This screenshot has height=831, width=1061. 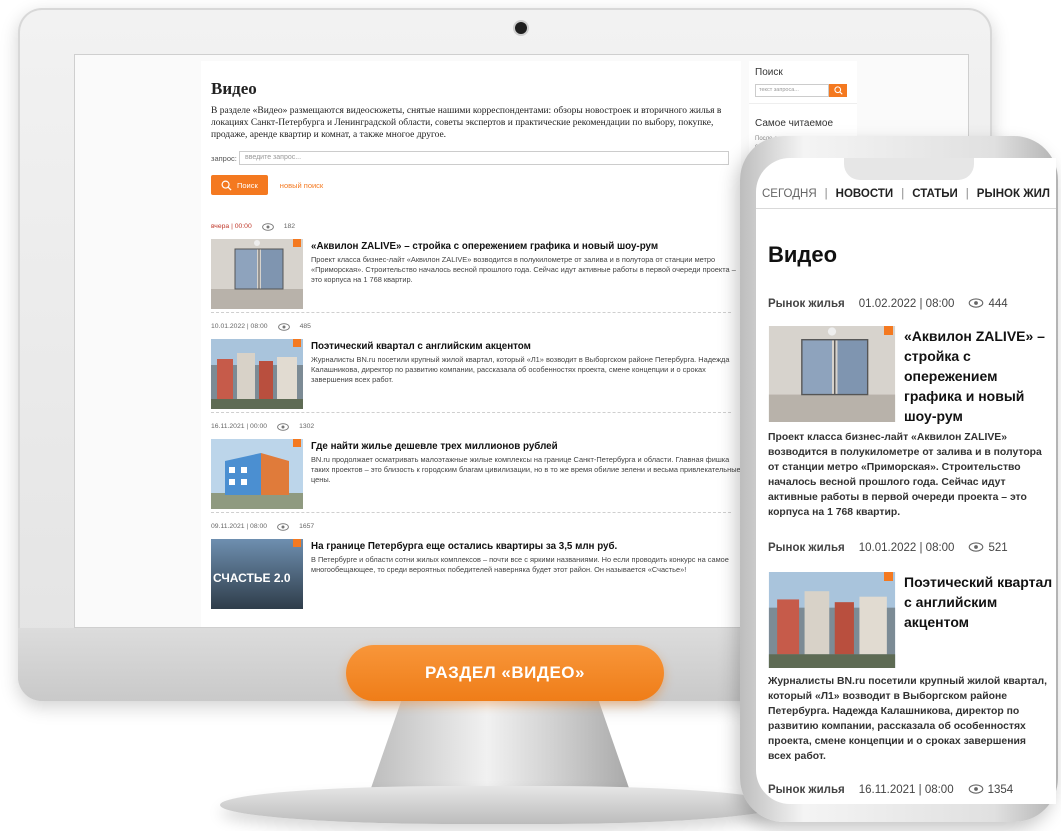 I want to click on nav-item-today: СЕГОДНЯ, so click(x=789, y=194).